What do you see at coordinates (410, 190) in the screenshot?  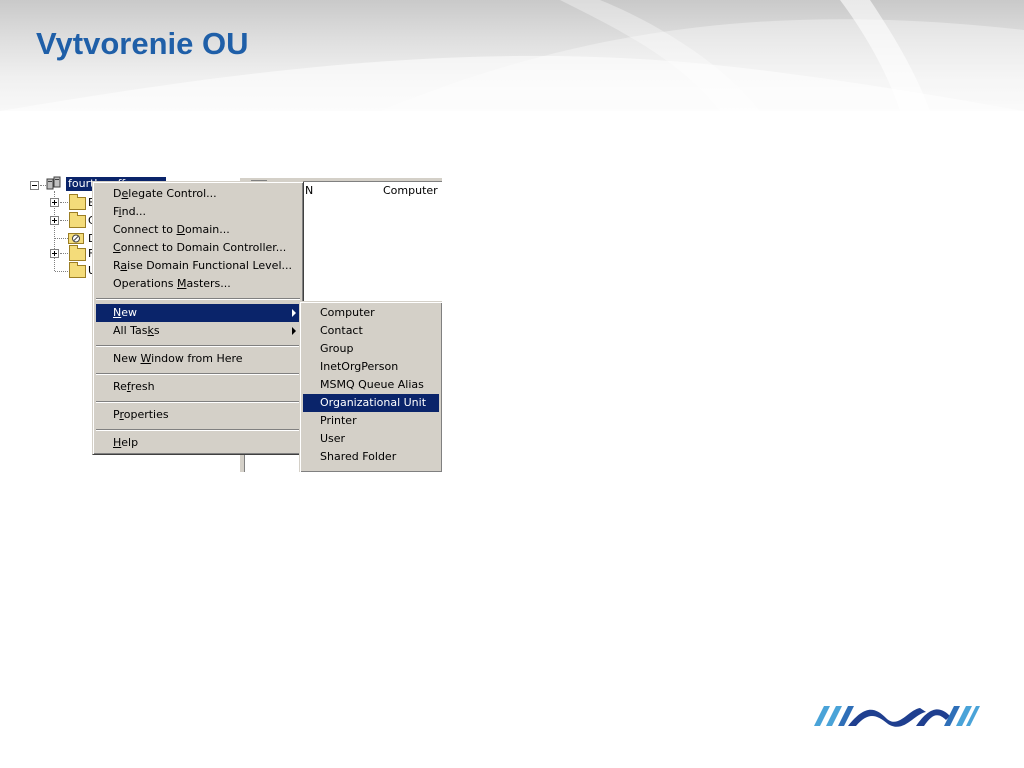 I see `list-cell-type: Computer` at bounding box center [410, 190].